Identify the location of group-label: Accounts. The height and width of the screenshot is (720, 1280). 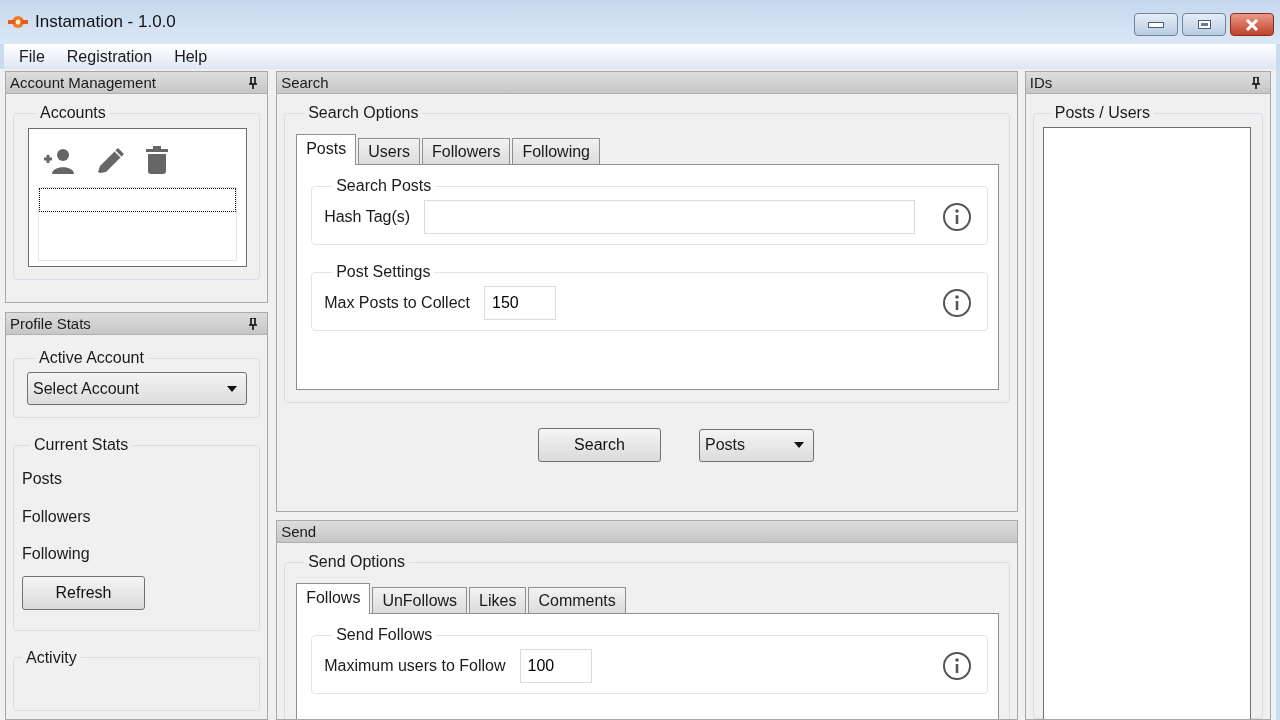
(73, 113).